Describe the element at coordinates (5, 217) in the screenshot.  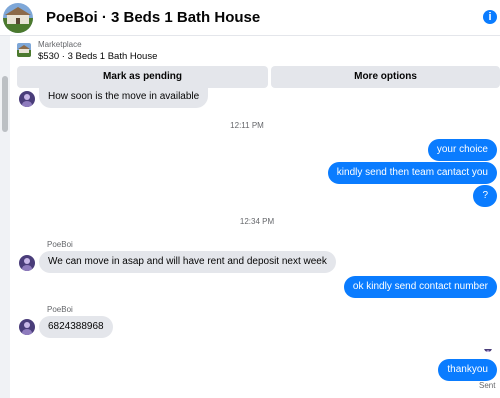
I see `scrollbar` at that location.